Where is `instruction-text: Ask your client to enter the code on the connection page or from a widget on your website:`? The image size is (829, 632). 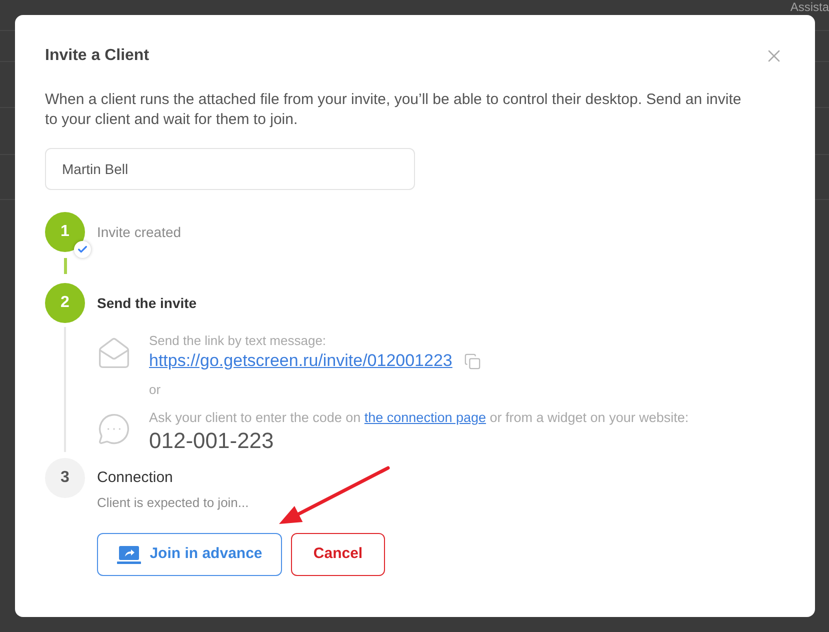
instruction-text: Ask your client to enter the code on the connection page or from a widget on your website: is located at coordinates (419, 418).